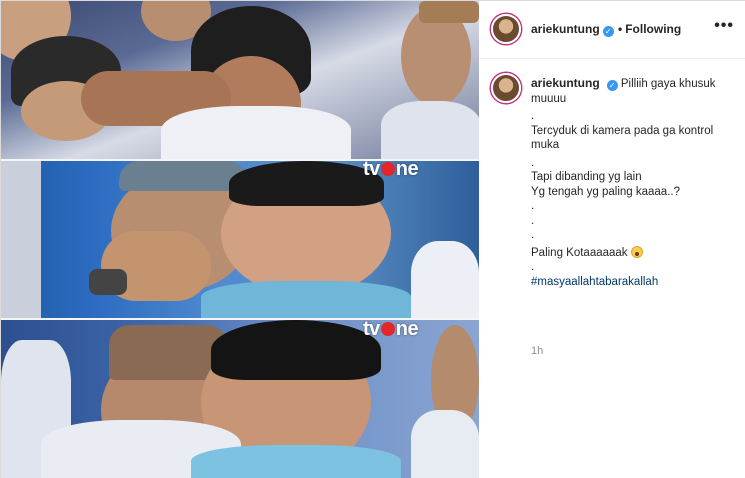 The image size is (745, 478). Describe the element at coordinates (108, 282) in the screenshot. I see `wristwatch` at that location.